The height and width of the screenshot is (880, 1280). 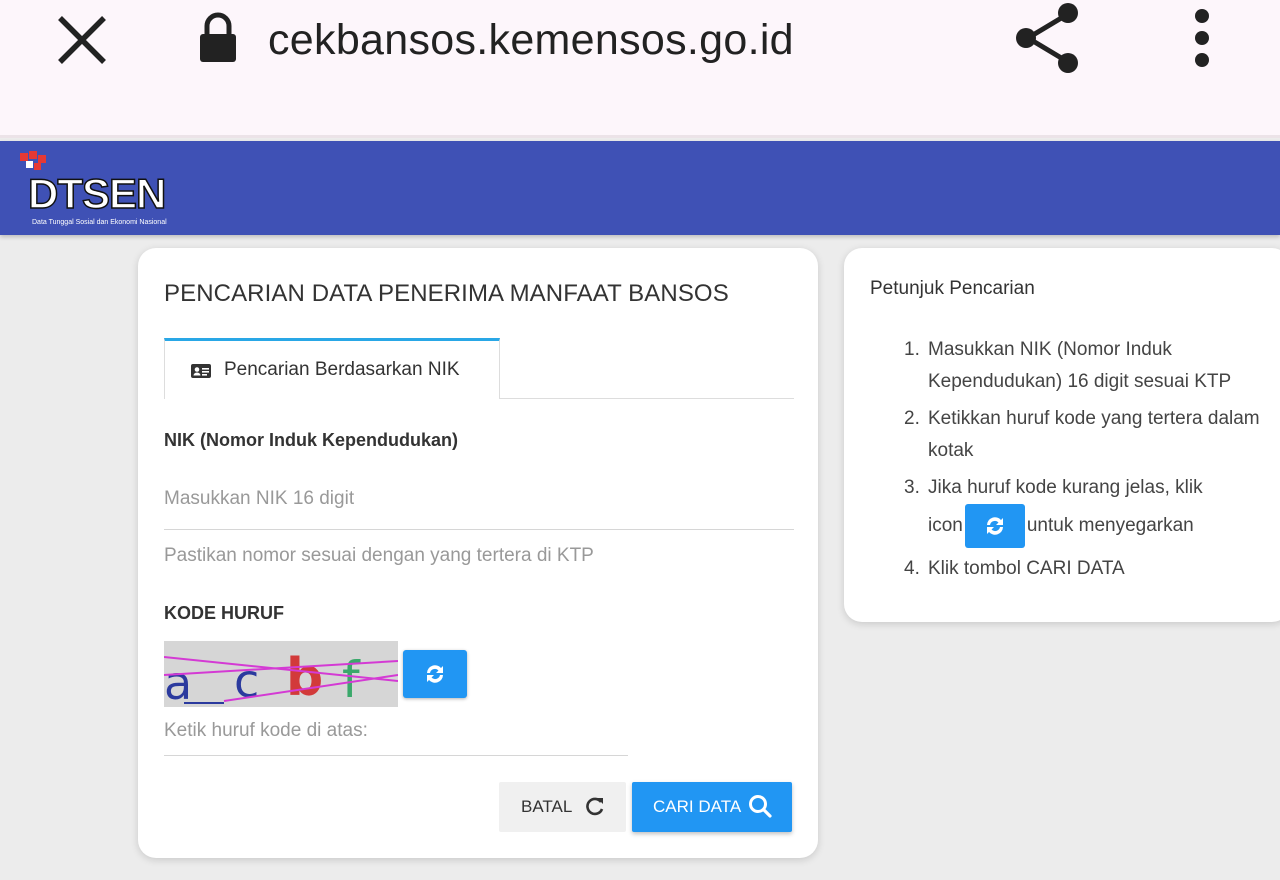 I want to click on refresh-icon, so click(x=435, y=674).